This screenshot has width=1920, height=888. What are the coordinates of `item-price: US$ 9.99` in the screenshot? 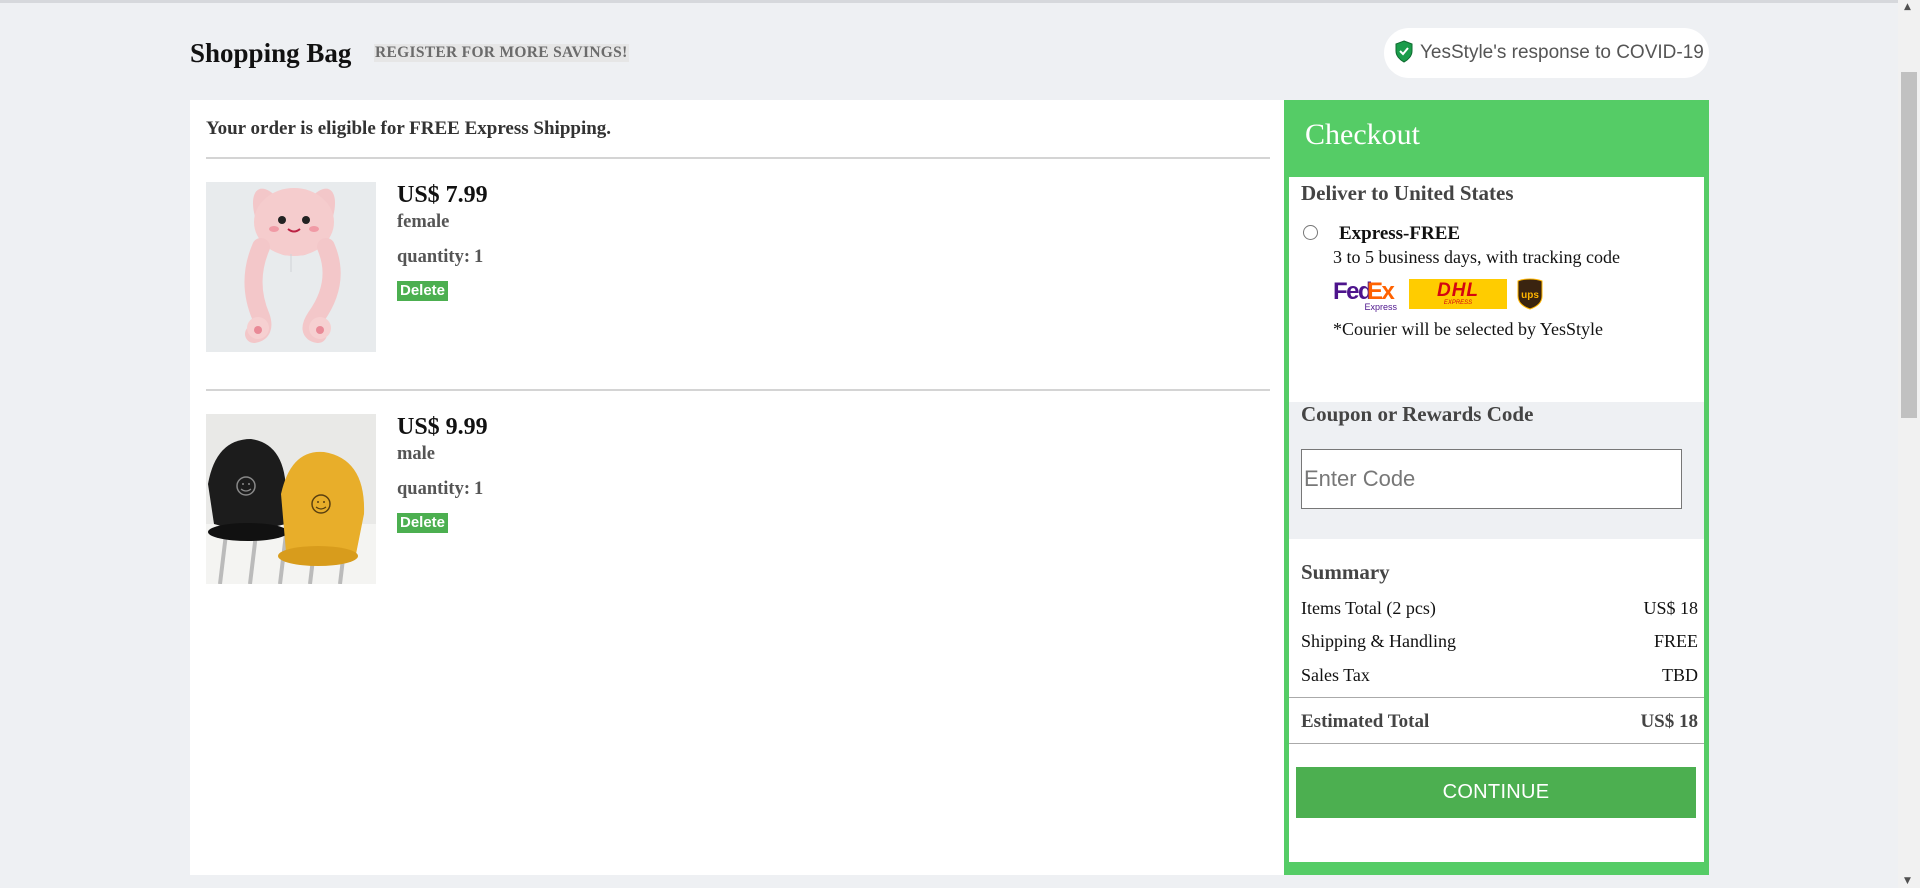 It's located at (442, 427).